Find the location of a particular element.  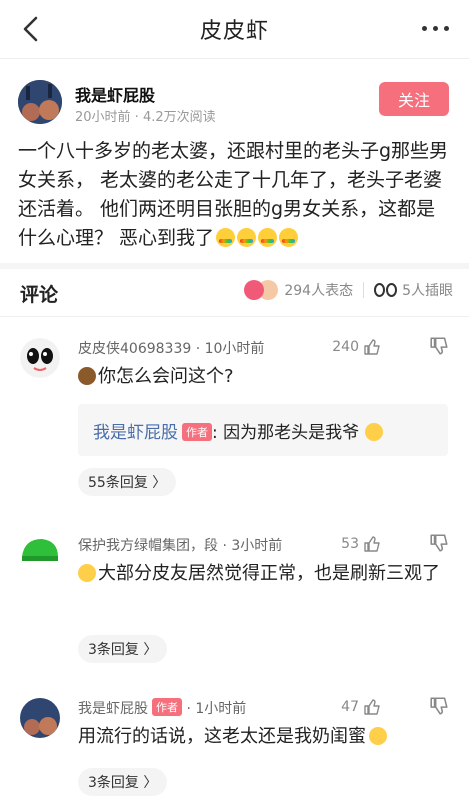

reply-author: 我是虾屁股 作者 is located at coordinates (152, 430).